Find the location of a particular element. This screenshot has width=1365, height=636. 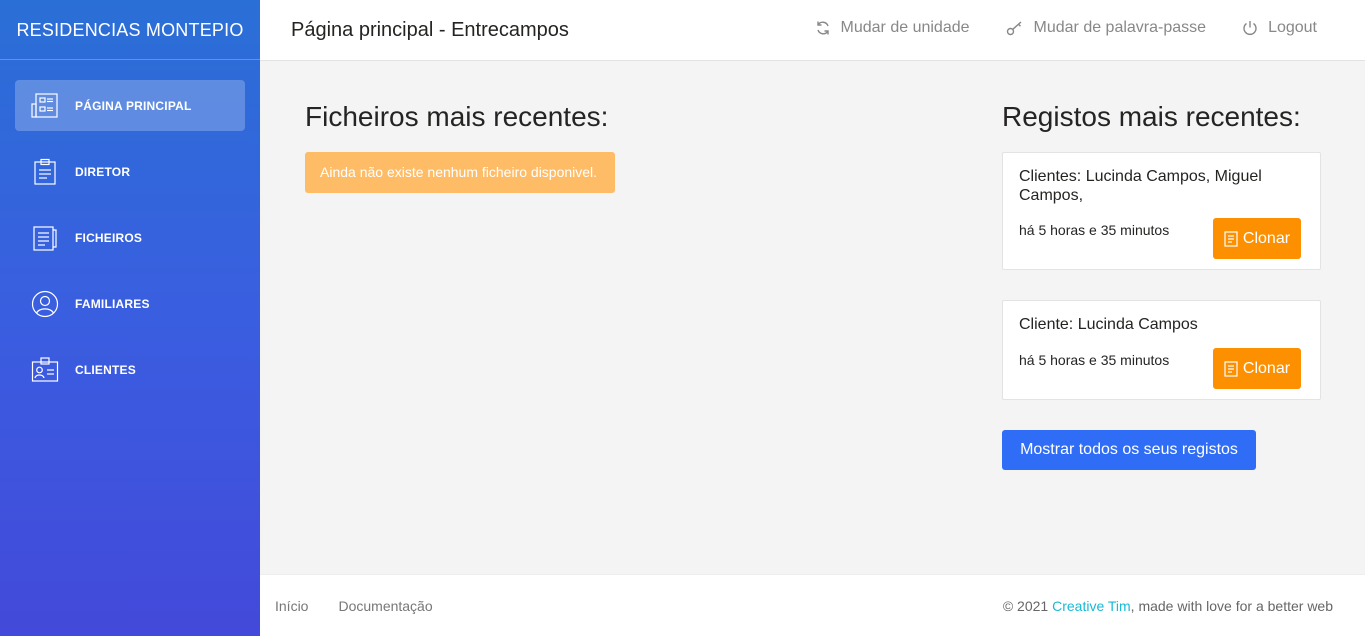

change-unit-link: Mudar de unidade is located at coordinates (892, 28).